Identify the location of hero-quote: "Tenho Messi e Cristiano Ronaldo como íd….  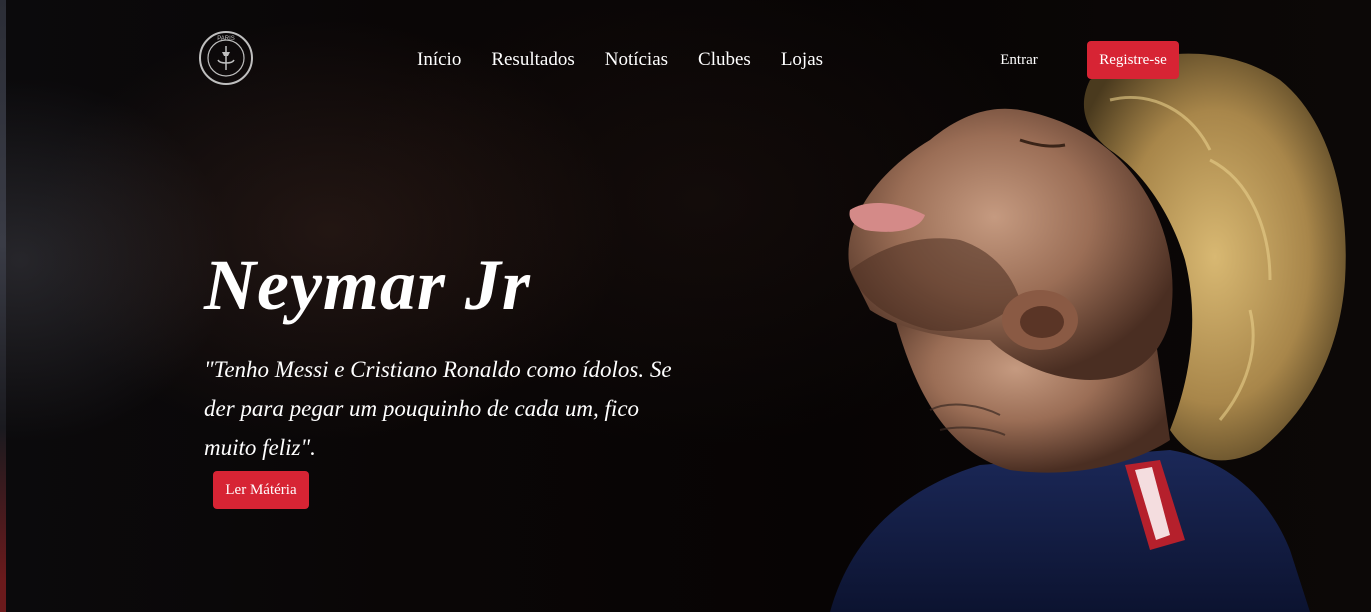
(438, 408).